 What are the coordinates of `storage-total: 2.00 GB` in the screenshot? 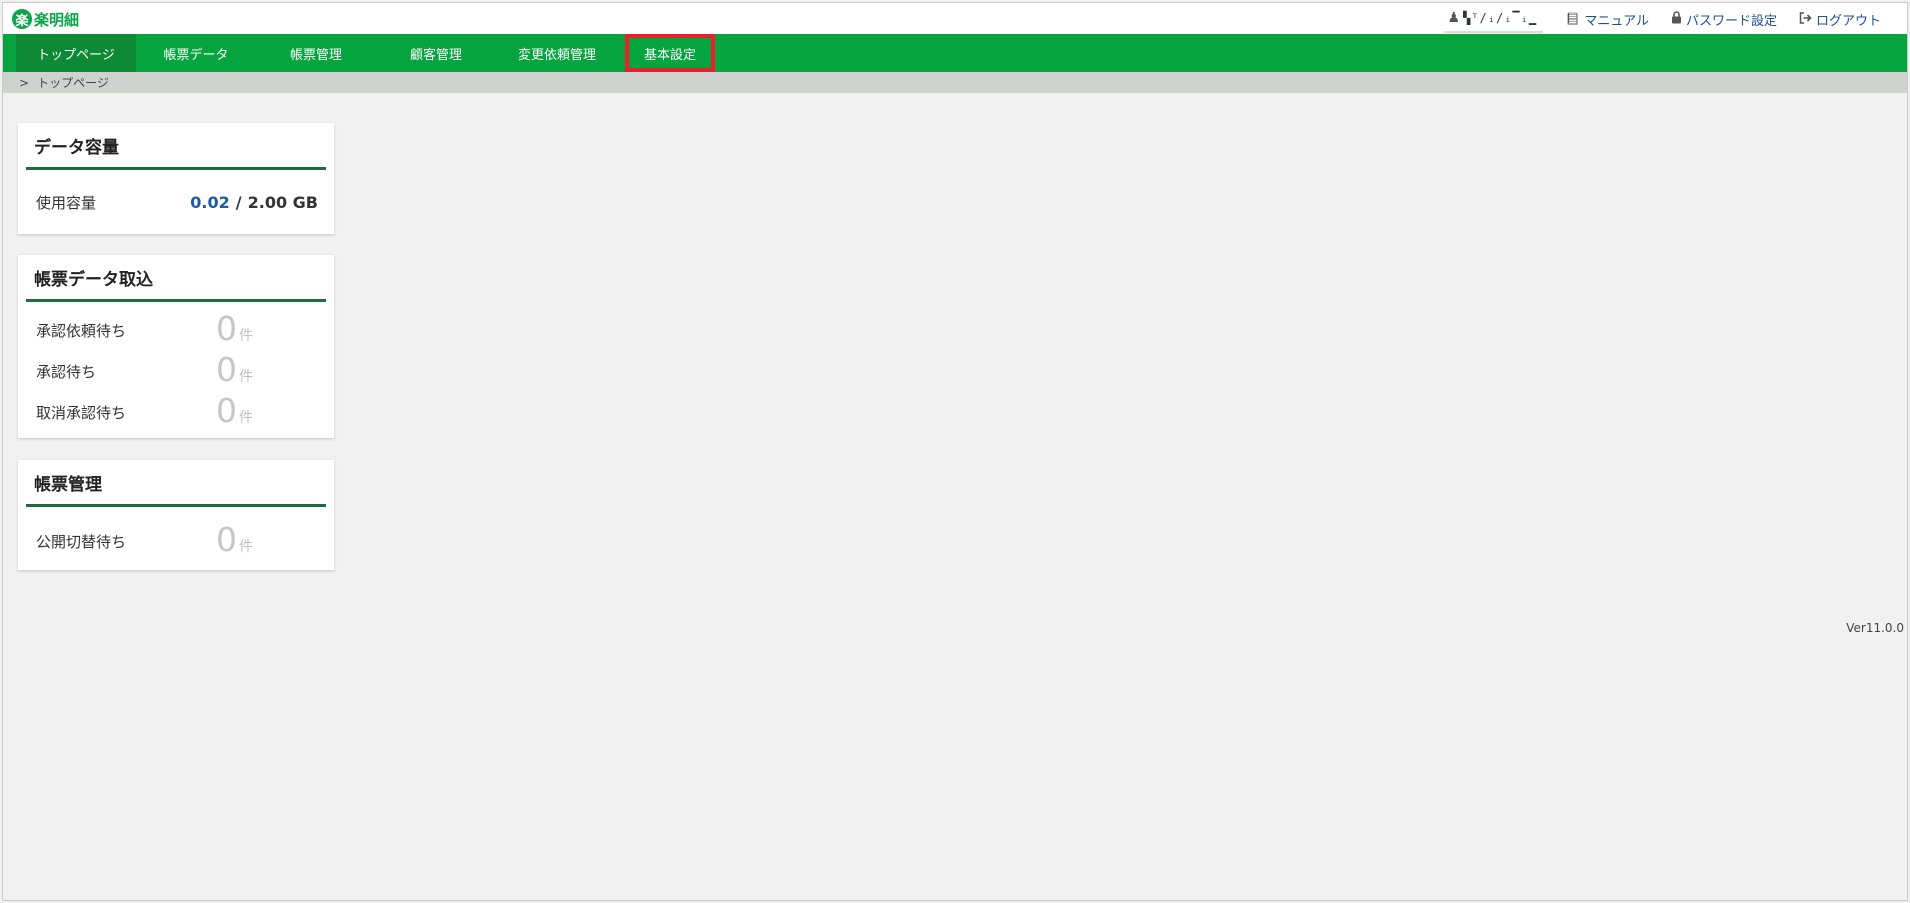 It's located at (282, 202).